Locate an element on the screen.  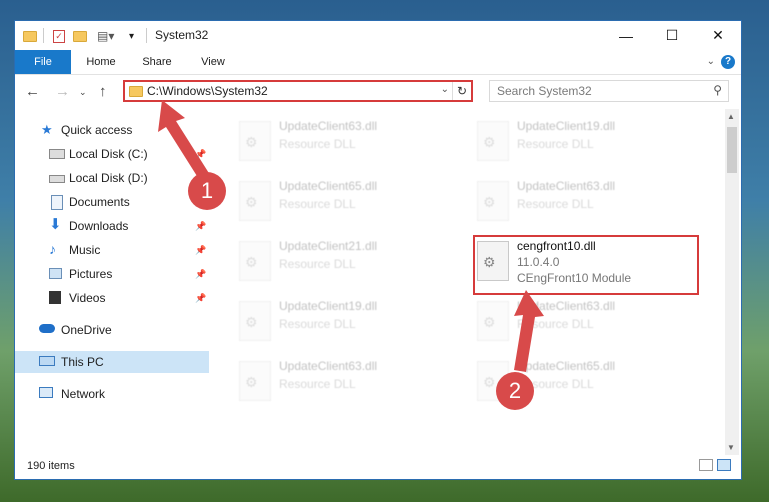
annotation-marker-2: 2 is located at coordinates (515, 391).